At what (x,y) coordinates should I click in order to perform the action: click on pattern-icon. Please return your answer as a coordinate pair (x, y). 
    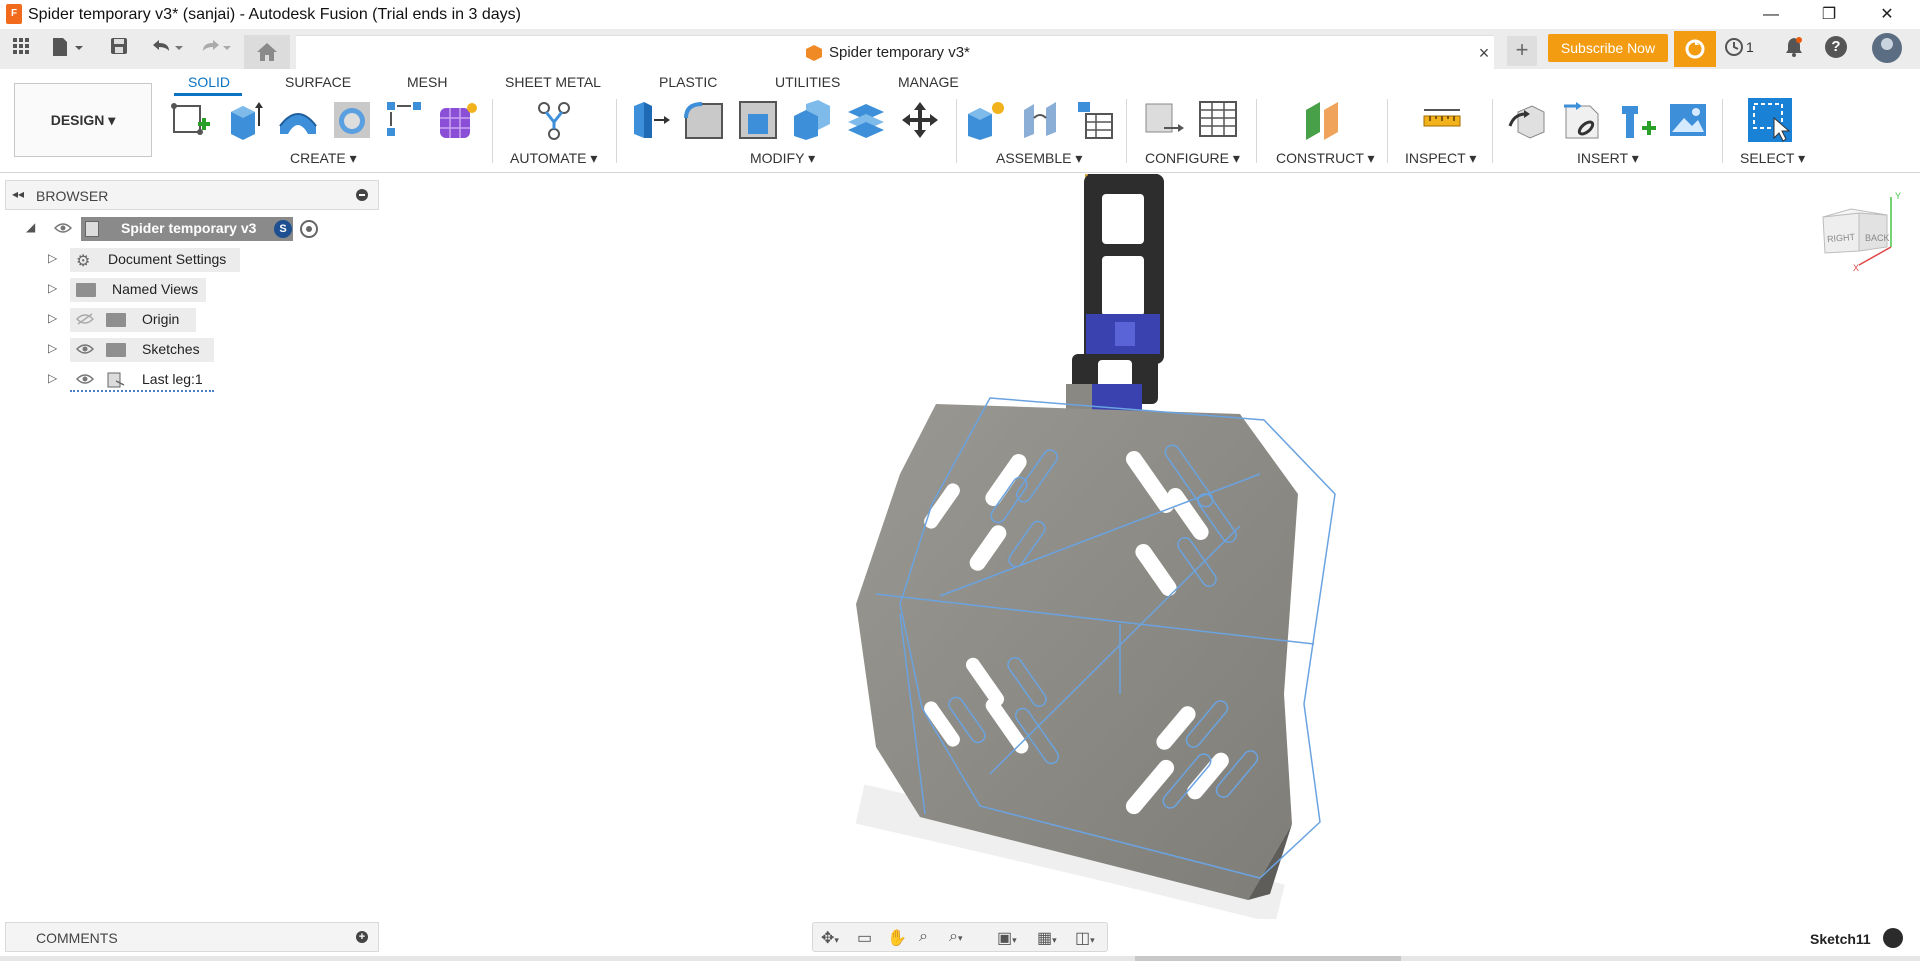
    Looking at the image, I should click on (405, 120).